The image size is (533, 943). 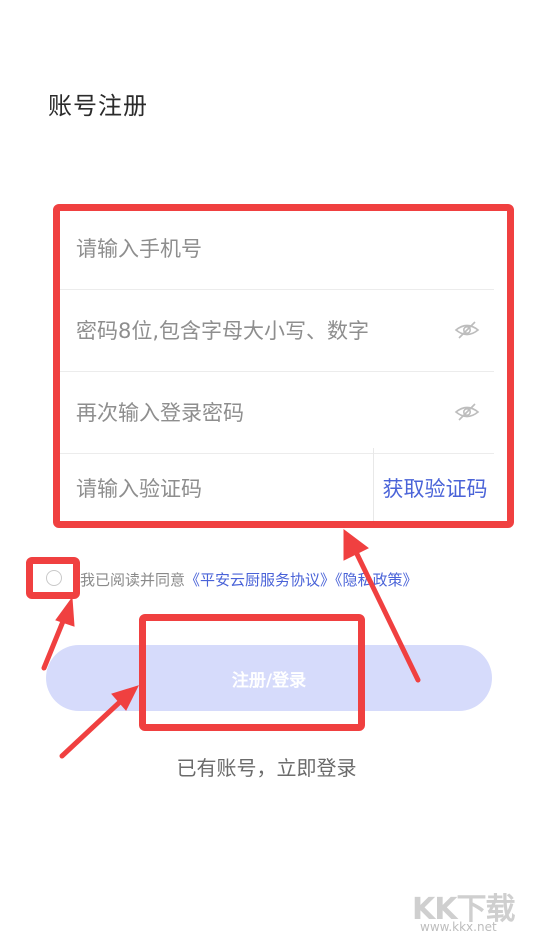 I want to click on watermark-url: www.kkx.net, so click(x=458, y=927).